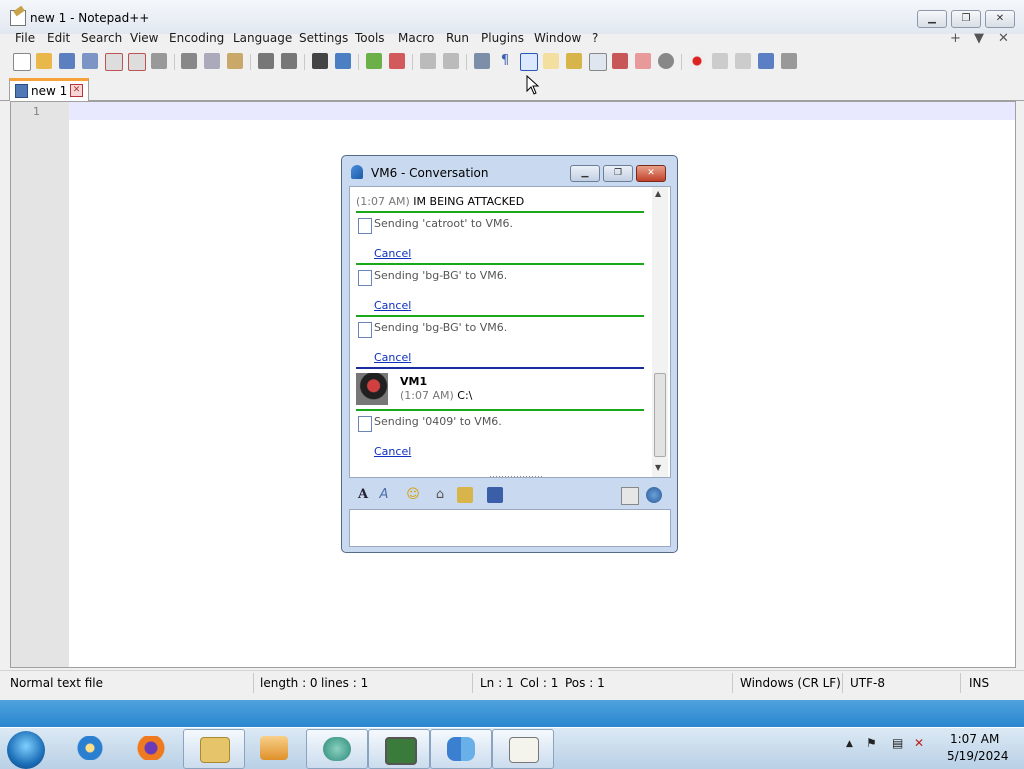 The image size is (1024, 769). Describe the element at coordinates (337, 749) in the screenshot. I see `taskbar-messenger` at that location.